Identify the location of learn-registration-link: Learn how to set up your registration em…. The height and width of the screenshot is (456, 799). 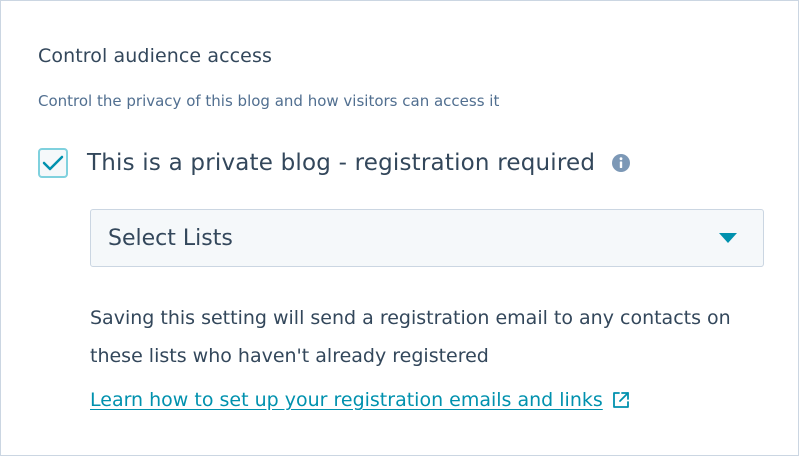
(346, 400).